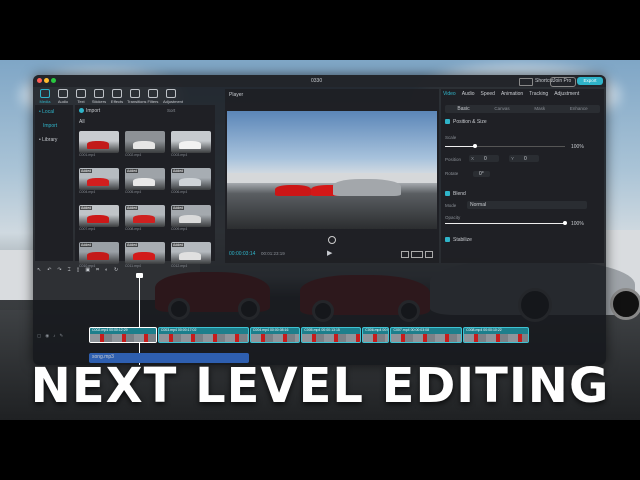 This screenshot has width=640, height=480. I want to click on filter-all: All, so click(82, 122).